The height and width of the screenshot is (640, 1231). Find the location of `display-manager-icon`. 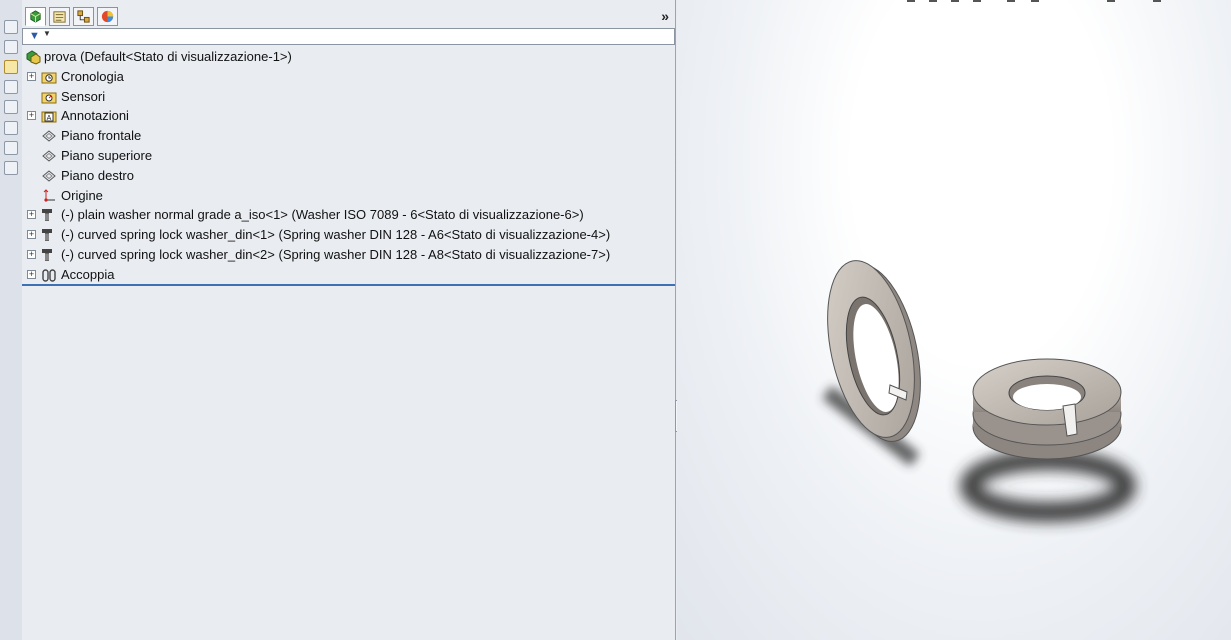

display-manager-icon is located at coordinates (107, 16).